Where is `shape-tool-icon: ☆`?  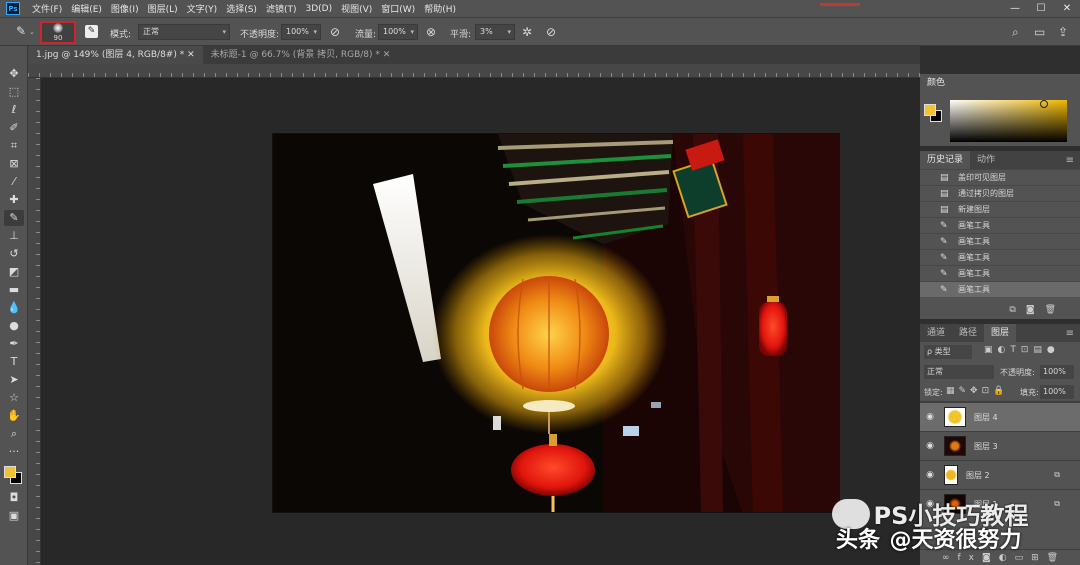 shape-tool-icon: ☆ is located at coordinates (14, 398).